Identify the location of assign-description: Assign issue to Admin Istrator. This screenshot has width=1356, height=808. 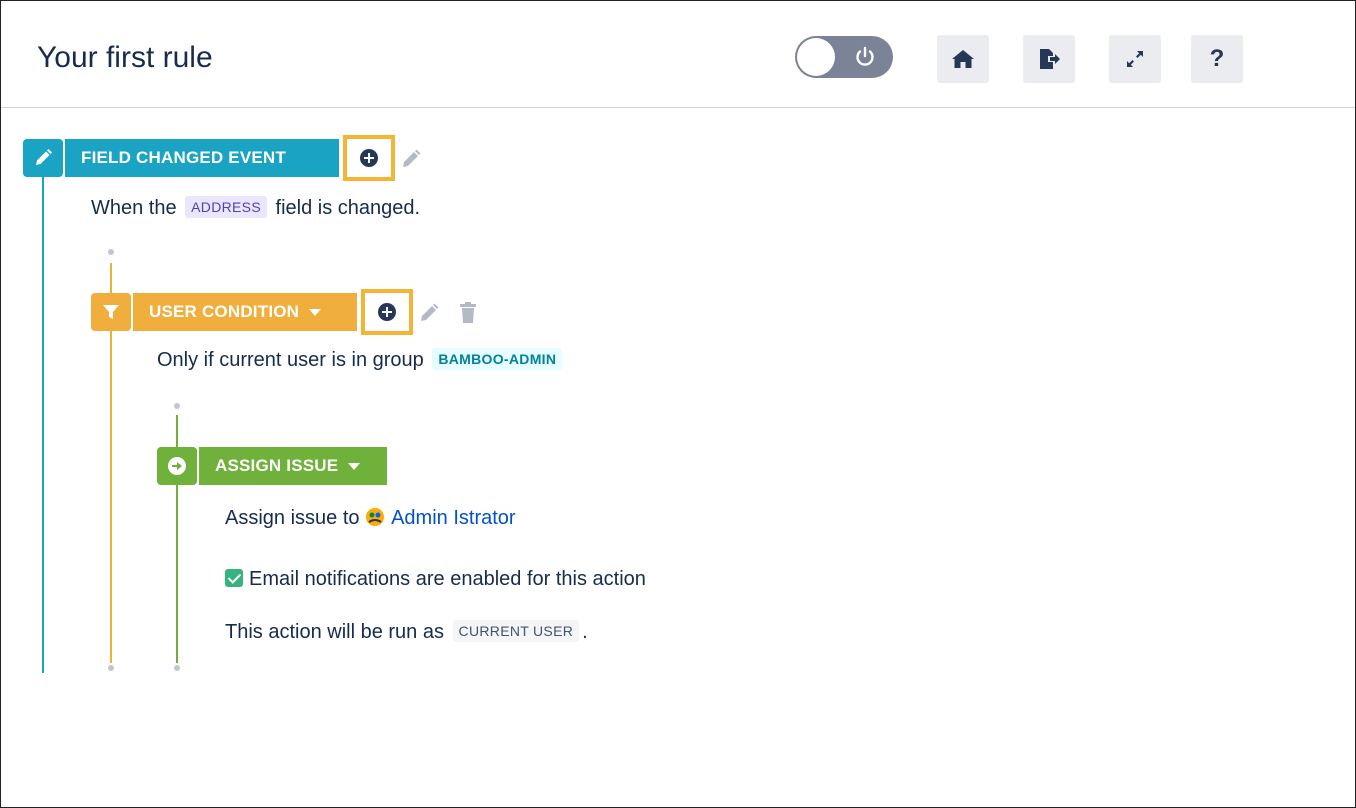
(370, 518).